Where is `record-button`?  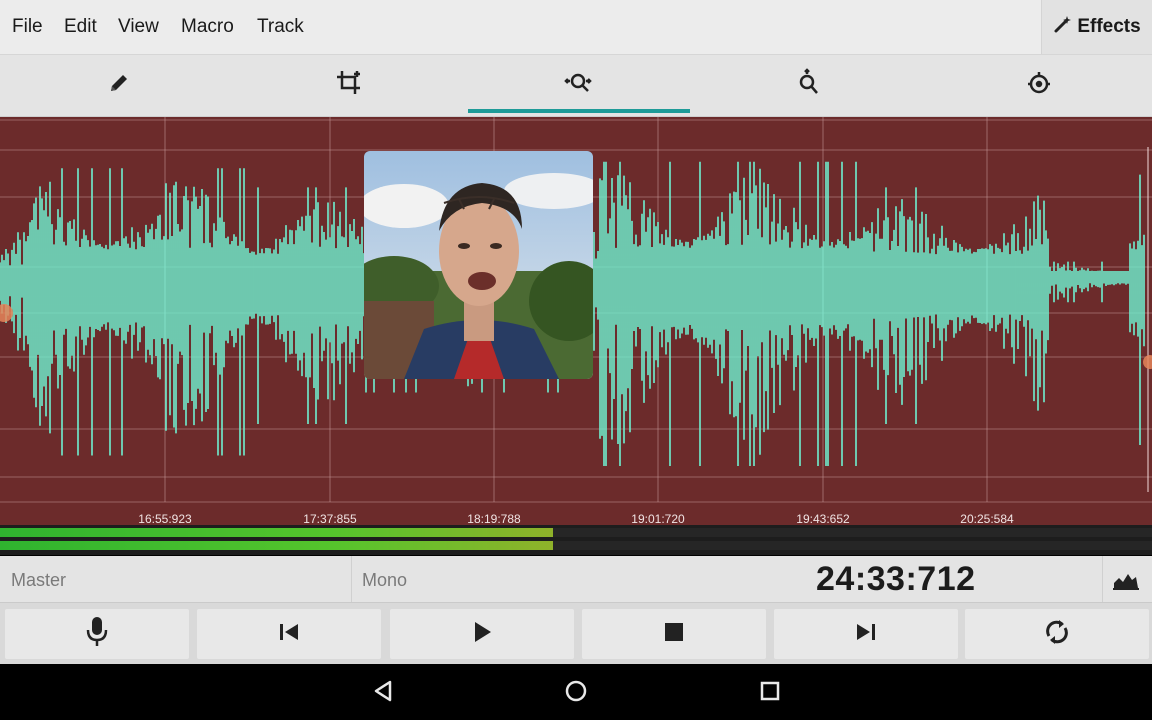
record-button is located at coordinates (97, 634).